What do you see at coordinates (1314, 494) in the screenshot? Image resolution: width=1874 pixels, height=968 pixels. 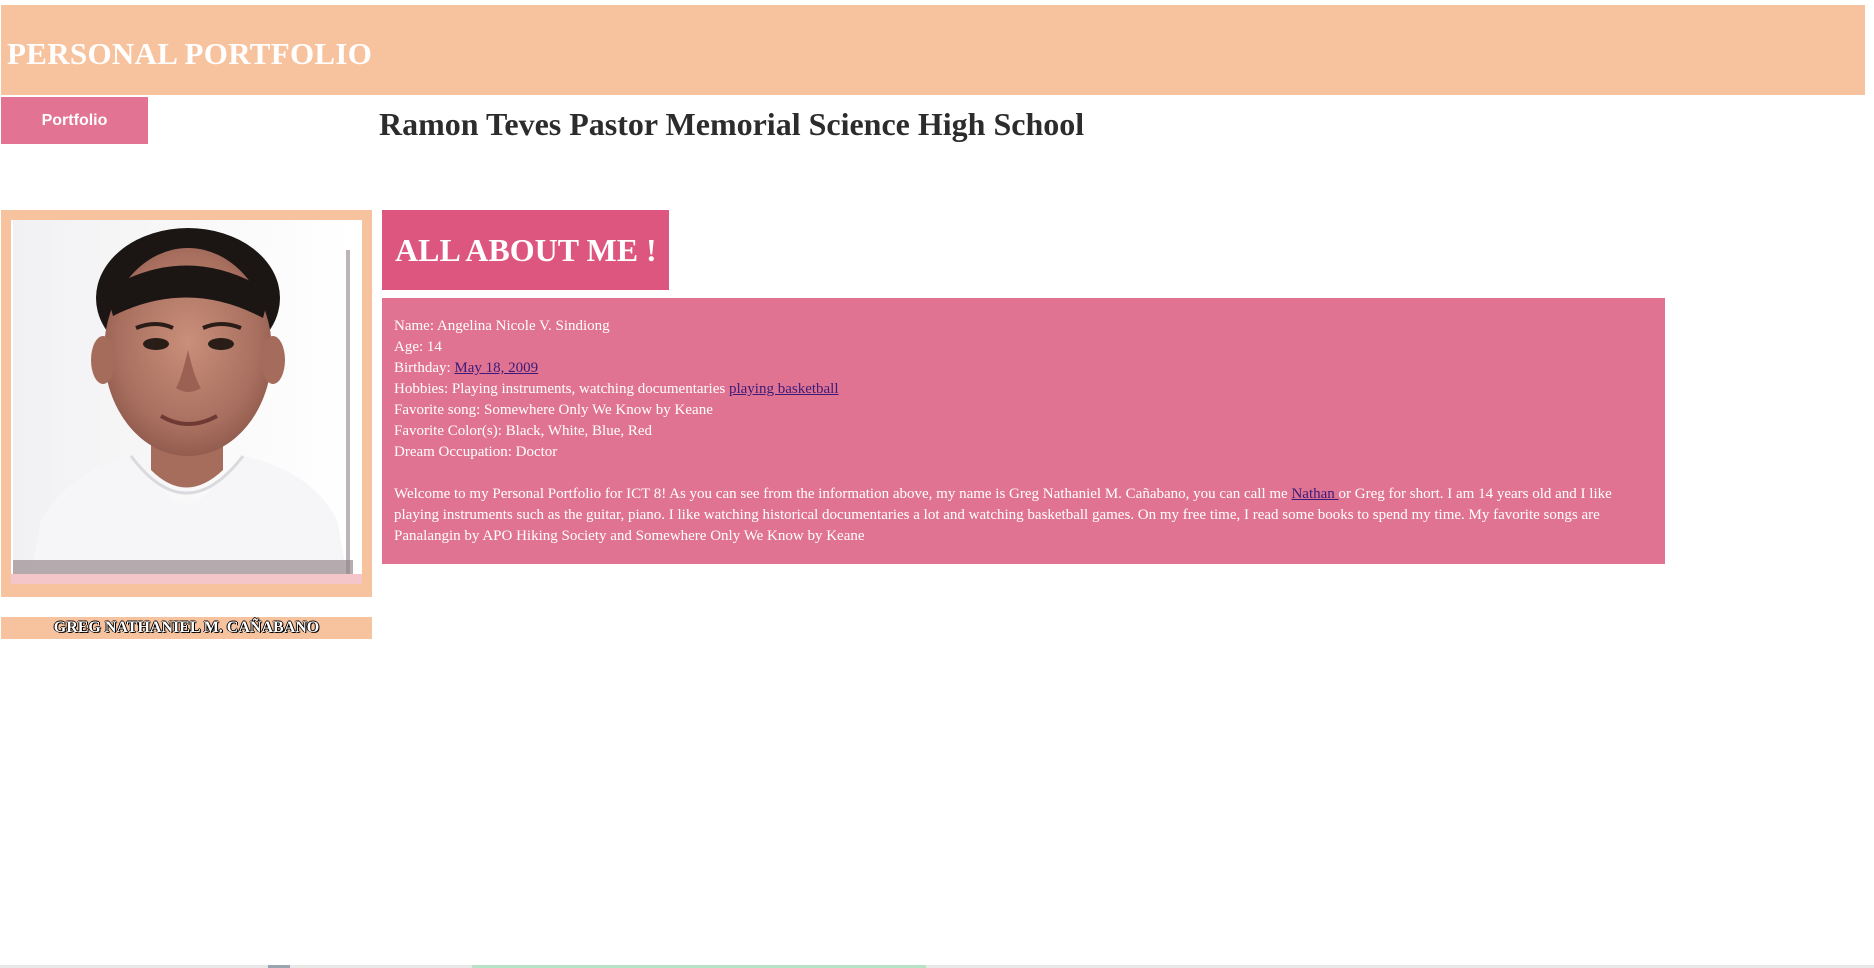 I see `nickname-link: Nathan` at bounding box center [1314, 494].